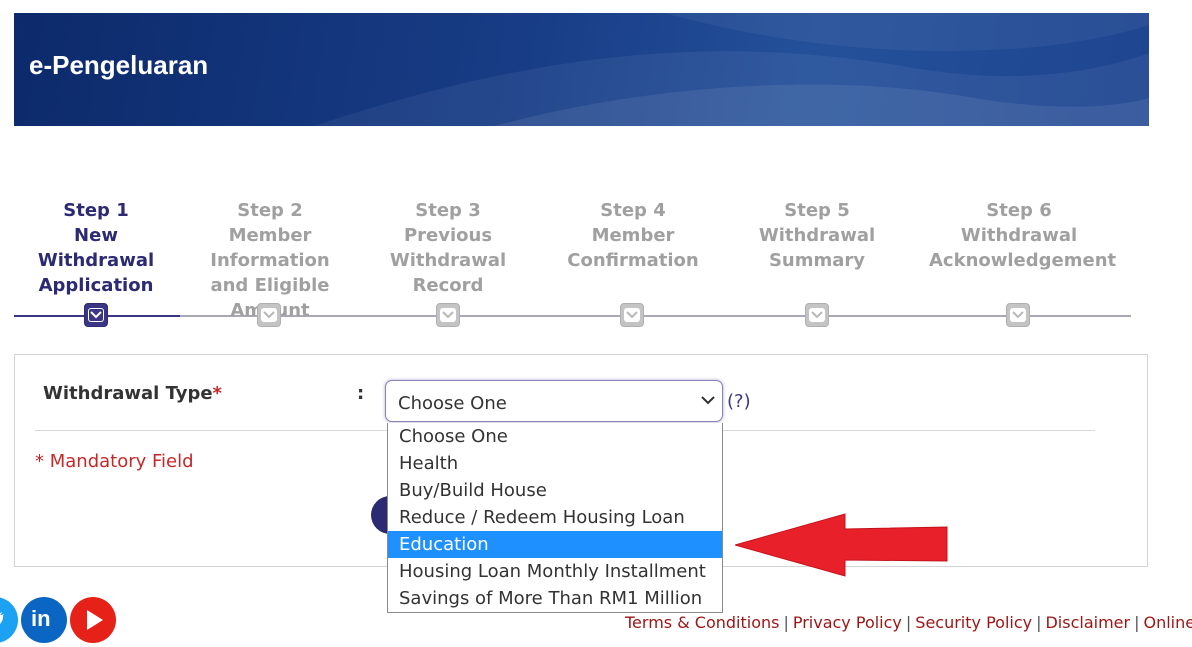 Image resolution: width=1192 pixels, height=647 pixels. What do you see at coordinates (1018, 315) in the screenshot?
I see `step-6-node-icon` at bounding box center [1018, 315].